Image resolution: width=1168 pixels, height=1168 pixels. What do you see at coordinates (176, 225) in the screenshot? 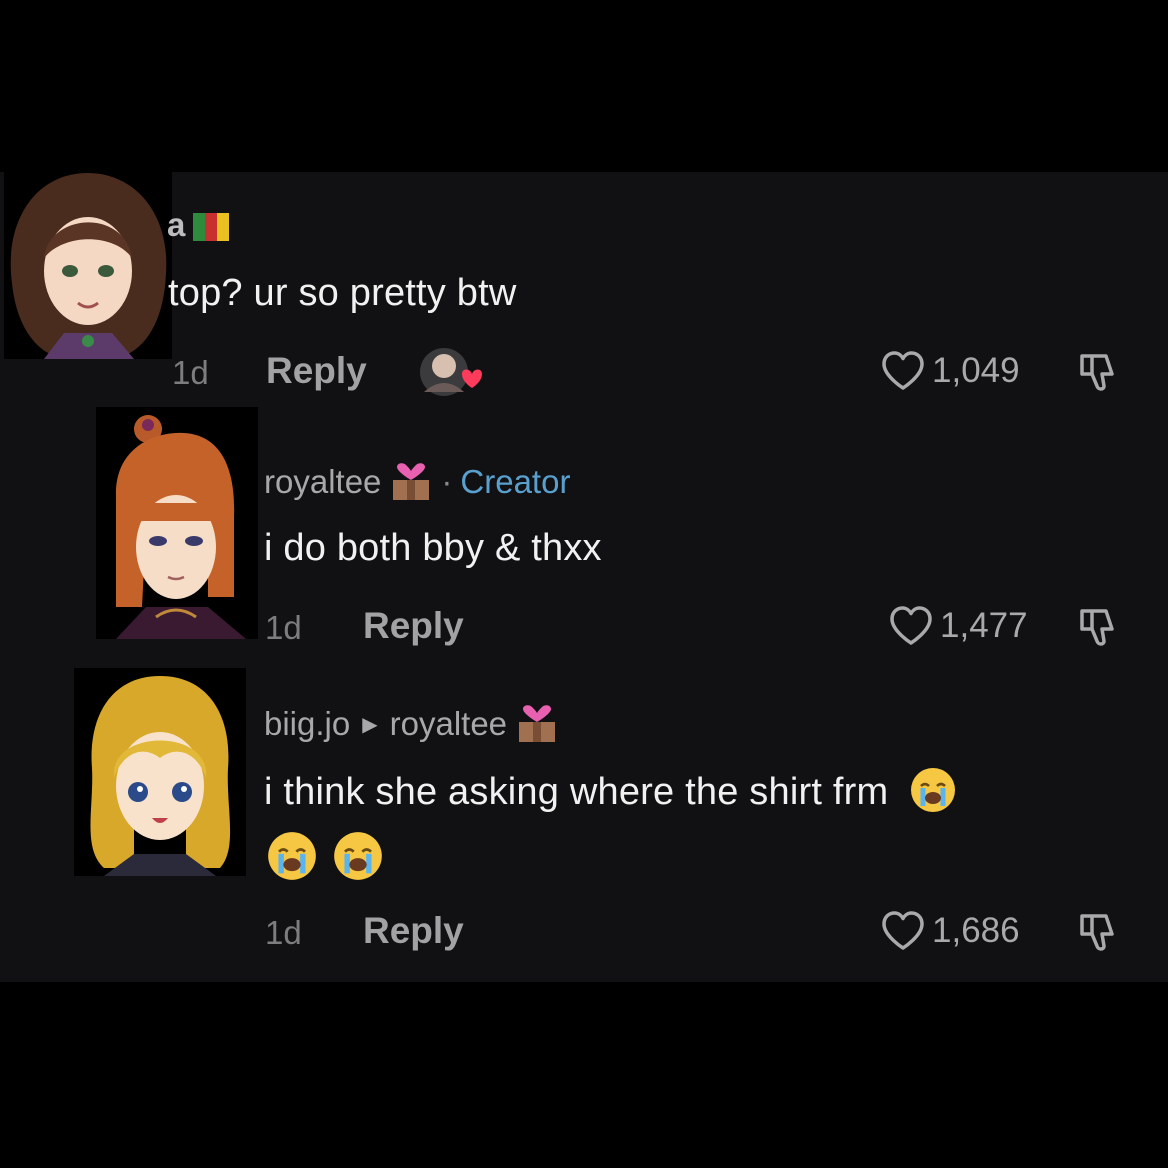
I see `username: a` at bounding box center [176, 225].